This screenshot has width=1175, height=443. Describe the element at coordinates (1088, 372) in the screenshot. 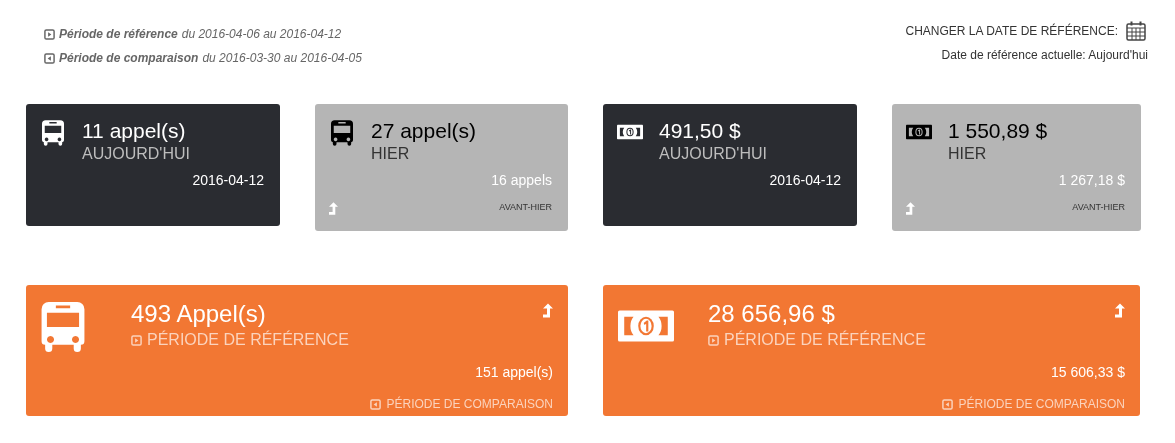

I see `comparison-value: 15 606,33 $` at that location.